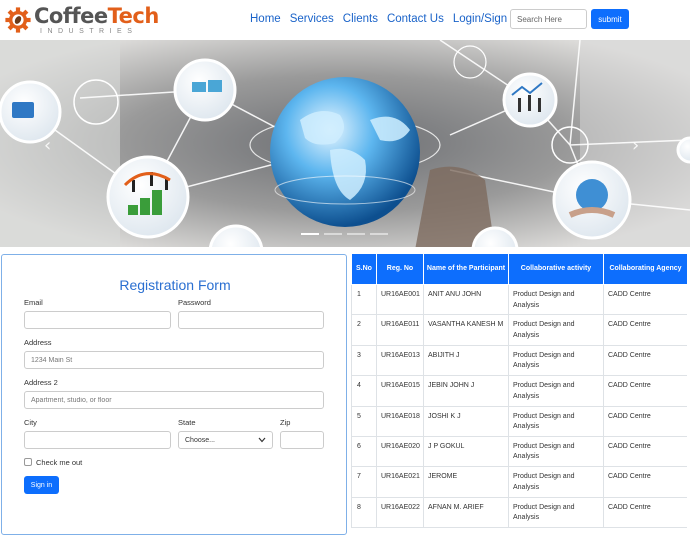  Describe the element at coordinates (466, 391) in the screenshot. I see `cell-name: JEBIN JOHN J` at that location.